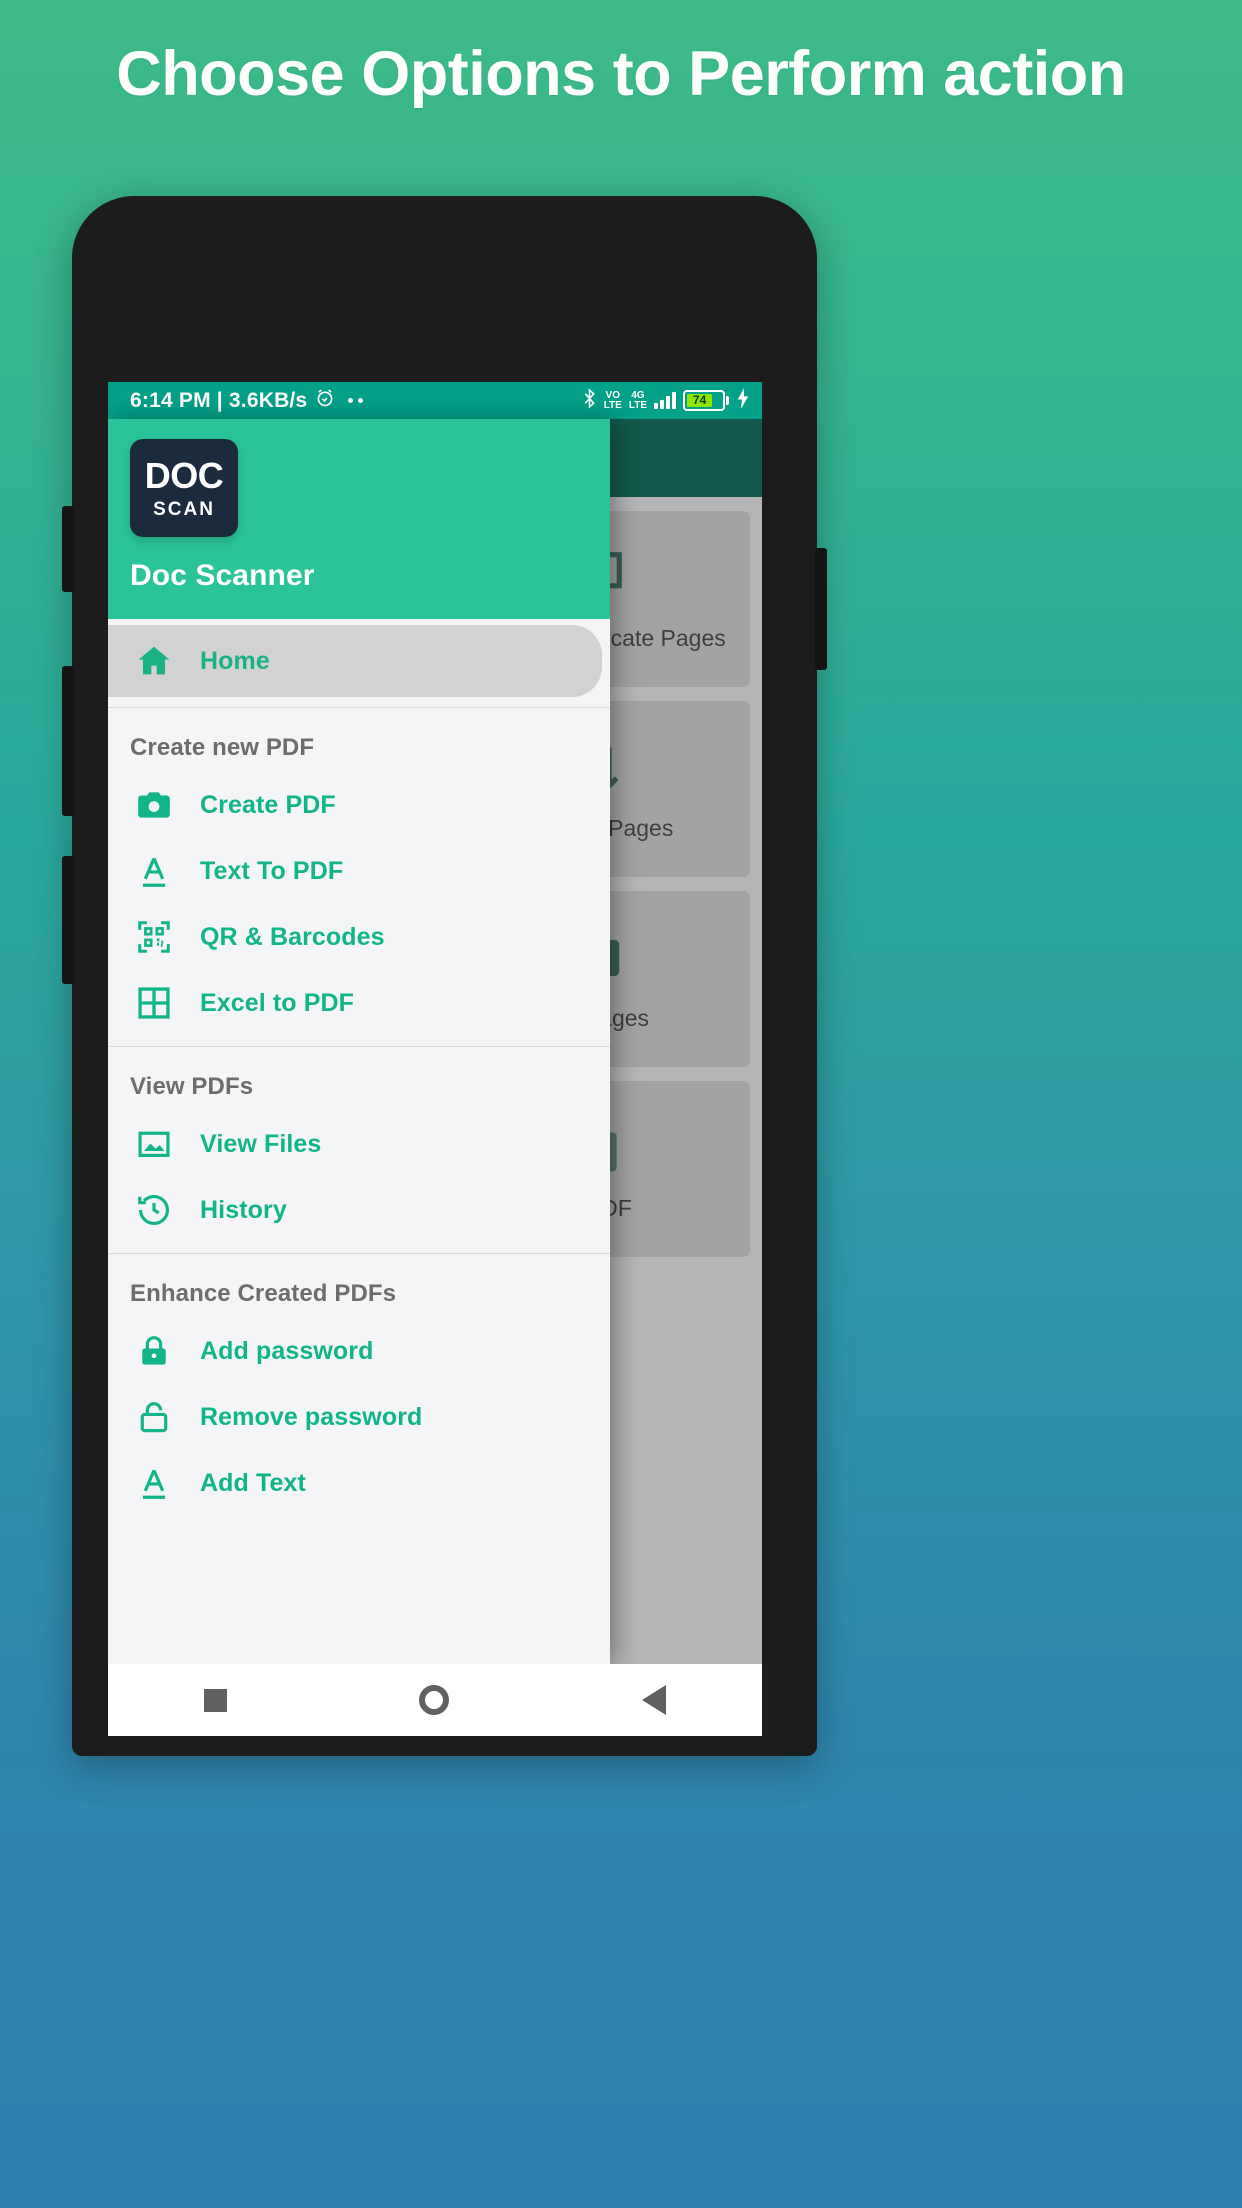 Image resolution: width=1242 pixels, height=2208 pixels. I want to click on circle-home-icon, so click(434, 1700).